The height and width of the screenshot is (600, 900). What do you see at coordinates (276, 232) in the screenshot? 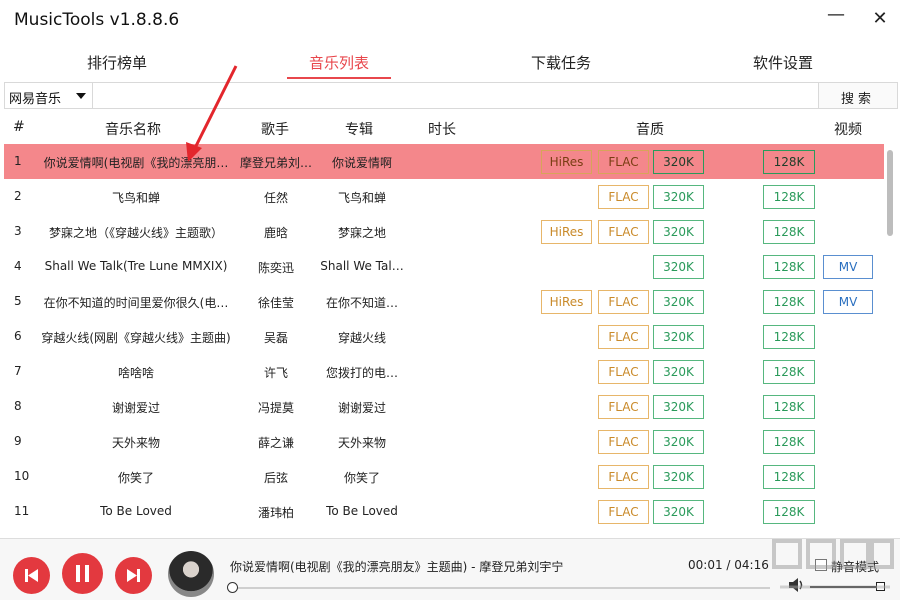
I see `song-artist: 鹿晗` at bounding box center [276, 232].